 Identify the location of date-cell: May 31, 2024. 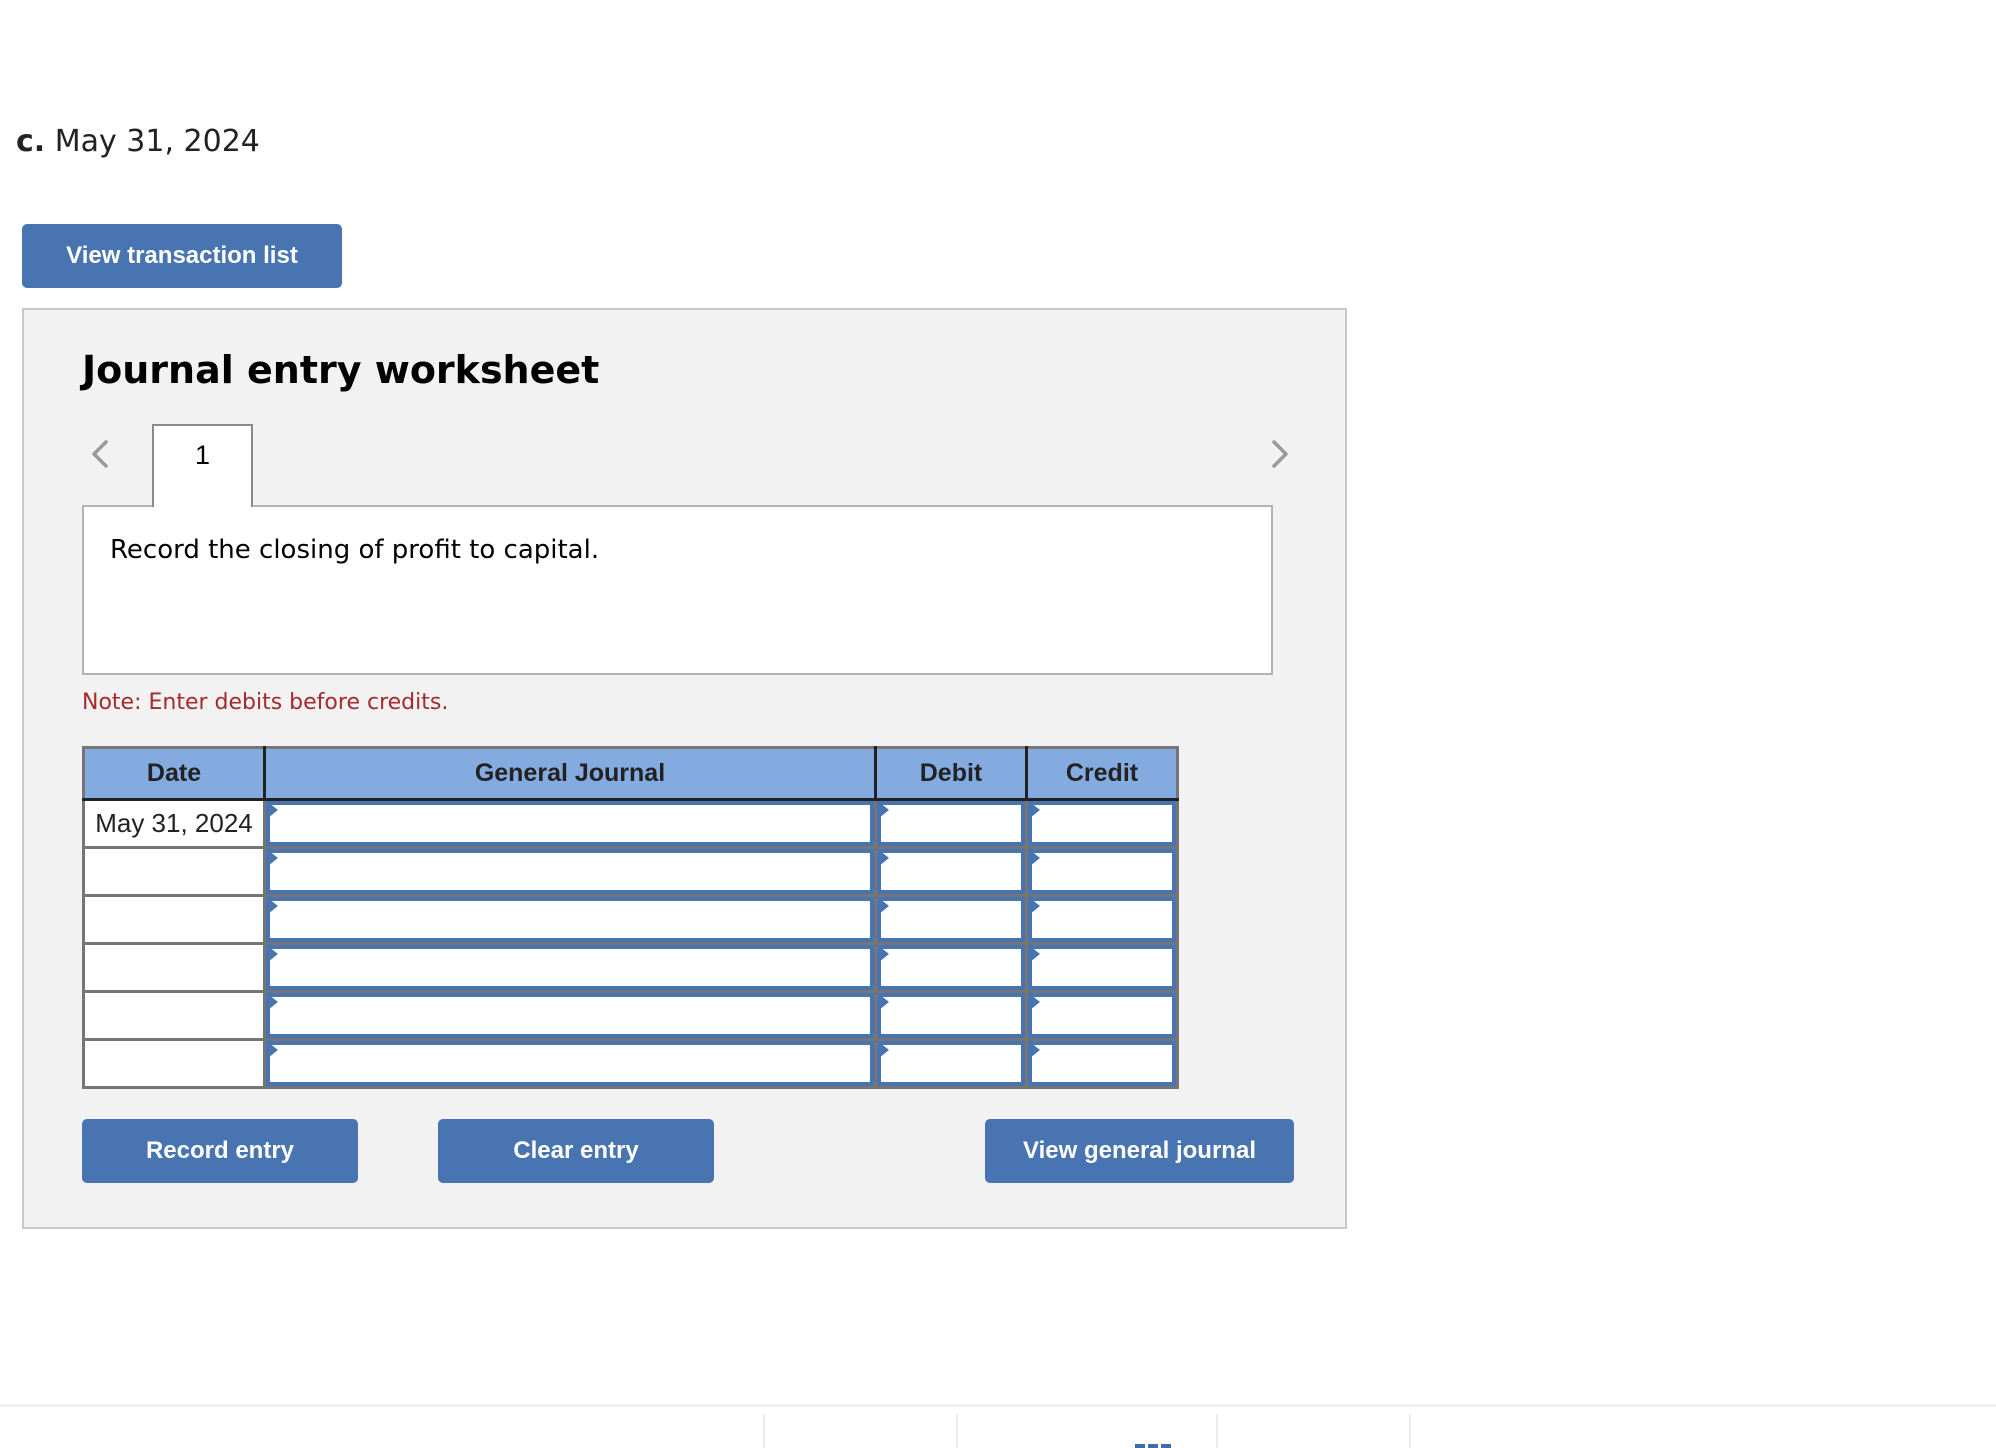
(174, 823).